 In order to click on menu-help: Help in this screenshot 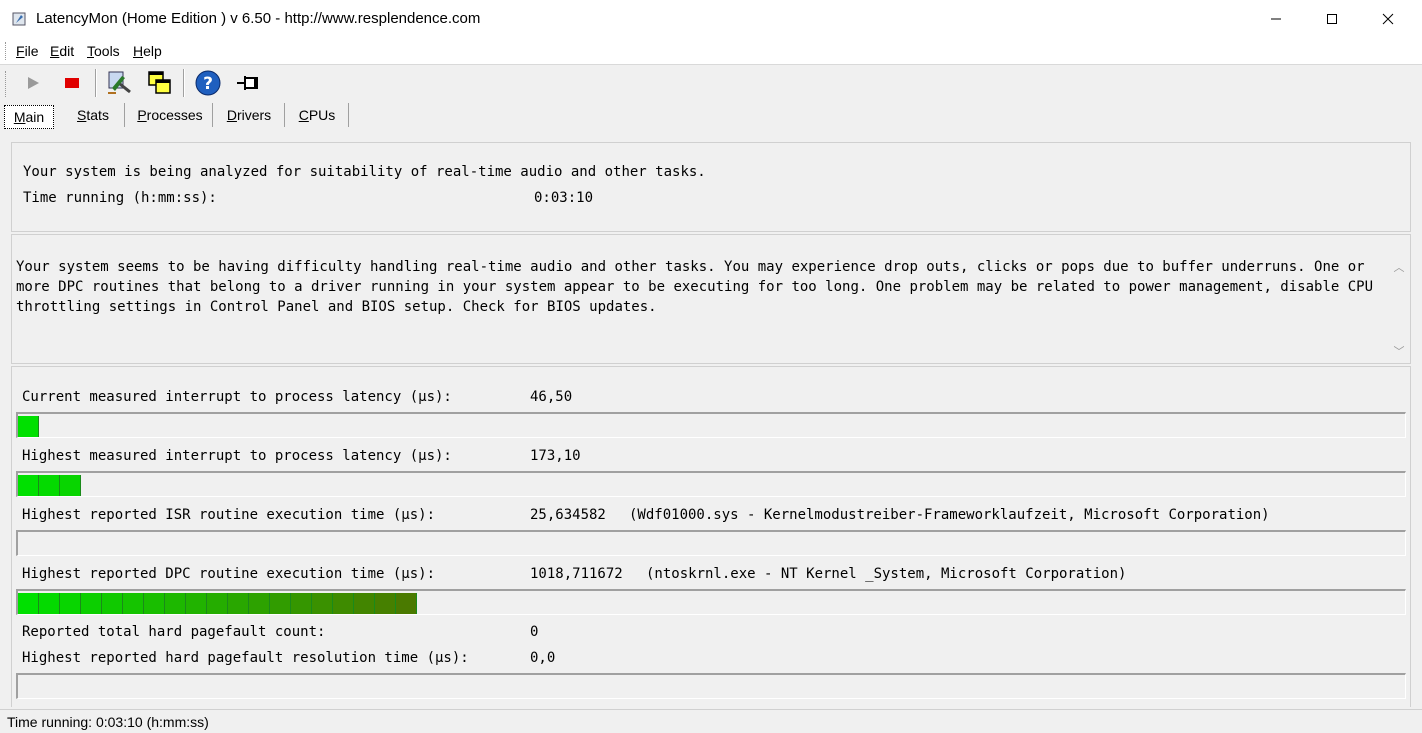, I will do `click(147, 51)`.